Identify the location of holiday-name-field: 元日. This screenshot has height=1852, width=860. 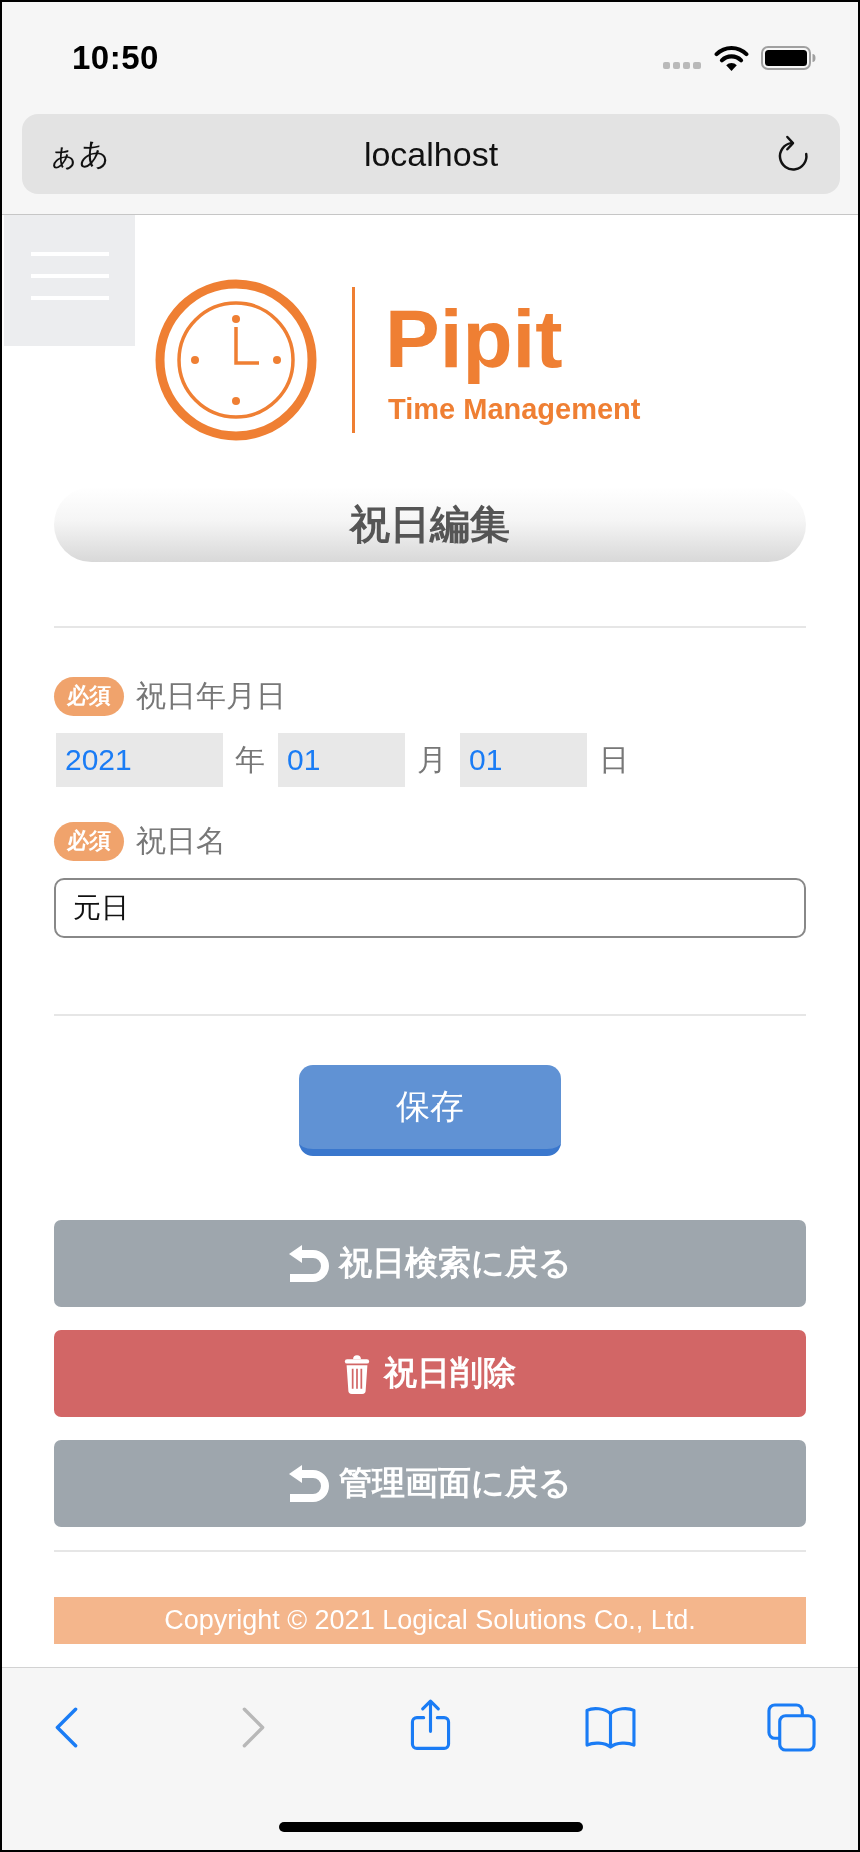
(430, 908).